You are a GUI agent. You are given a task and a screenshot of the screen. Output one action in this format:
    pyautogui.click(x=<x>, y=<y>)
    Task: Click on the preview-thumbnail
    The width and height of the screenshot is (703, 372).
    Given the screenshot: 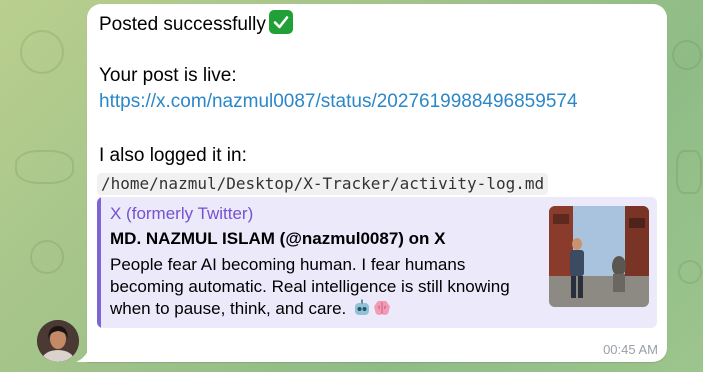 What is the action you would take?
    pyautogui.click(x=599, y=256)
    